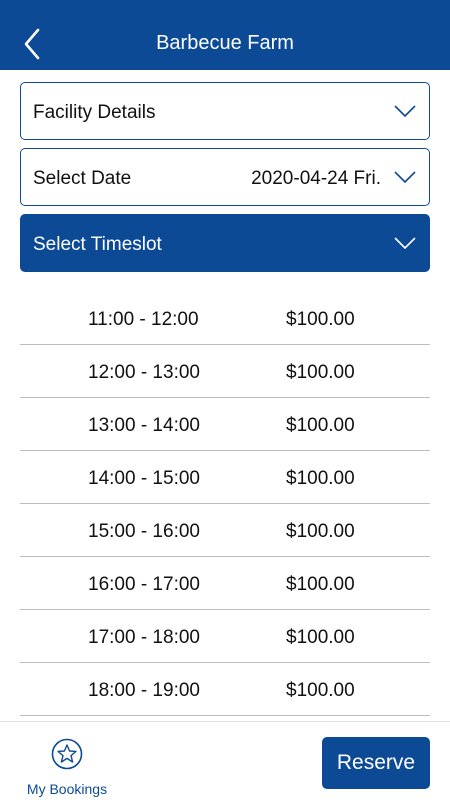 This screenshot has width=450, height=800. I want to click on timeslot-row: 16:00 - 17:00 $100.00, so click(225, 583).